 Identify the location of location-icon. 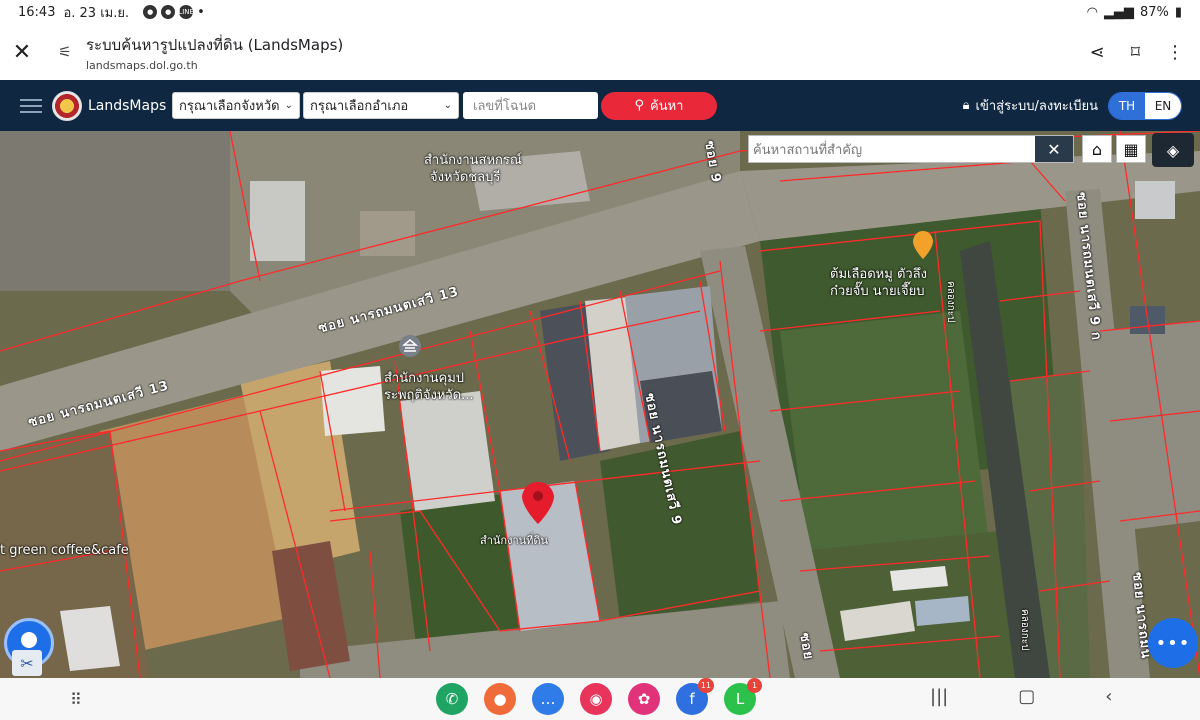
(29, 640).